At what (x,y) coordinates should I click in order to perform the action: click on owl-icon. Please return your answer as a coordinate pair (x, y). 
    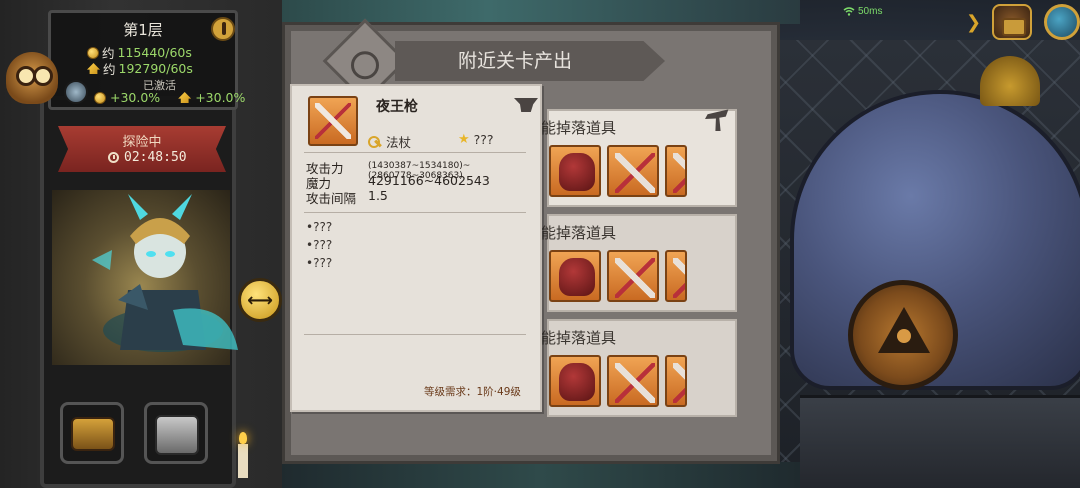
    Looking at the image, I should click on (32, 78).